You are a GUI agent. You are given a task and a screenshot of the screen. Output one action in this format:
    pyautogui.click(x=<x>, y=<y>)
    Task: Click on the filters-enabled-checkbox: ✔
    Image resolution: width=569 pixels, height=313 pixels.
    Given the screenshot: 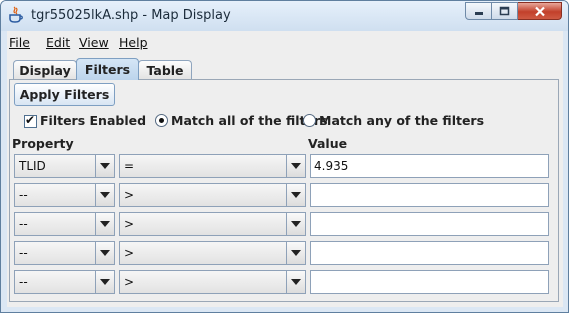 What is the action you would take?
    pyautogui.click(x=30, y=120)
    